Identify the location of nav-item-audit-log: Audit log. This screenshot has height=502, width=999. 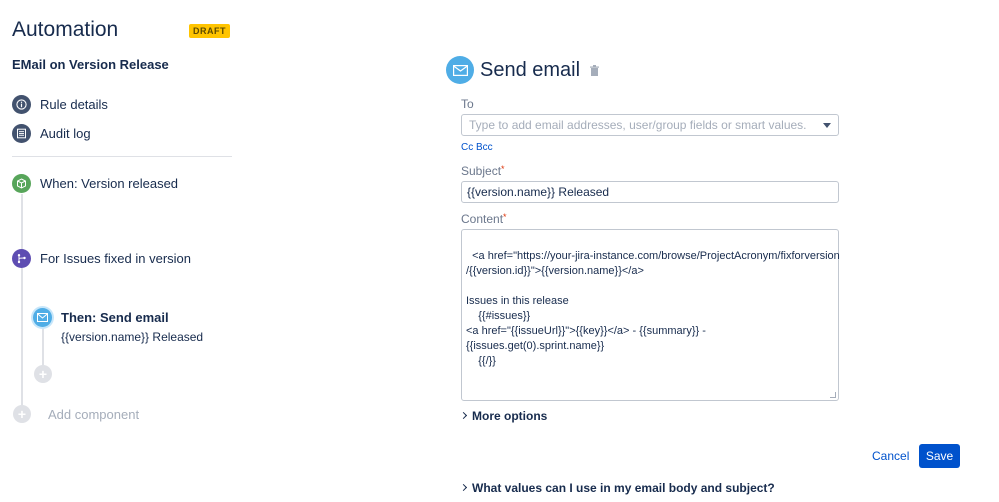
(51, 133).